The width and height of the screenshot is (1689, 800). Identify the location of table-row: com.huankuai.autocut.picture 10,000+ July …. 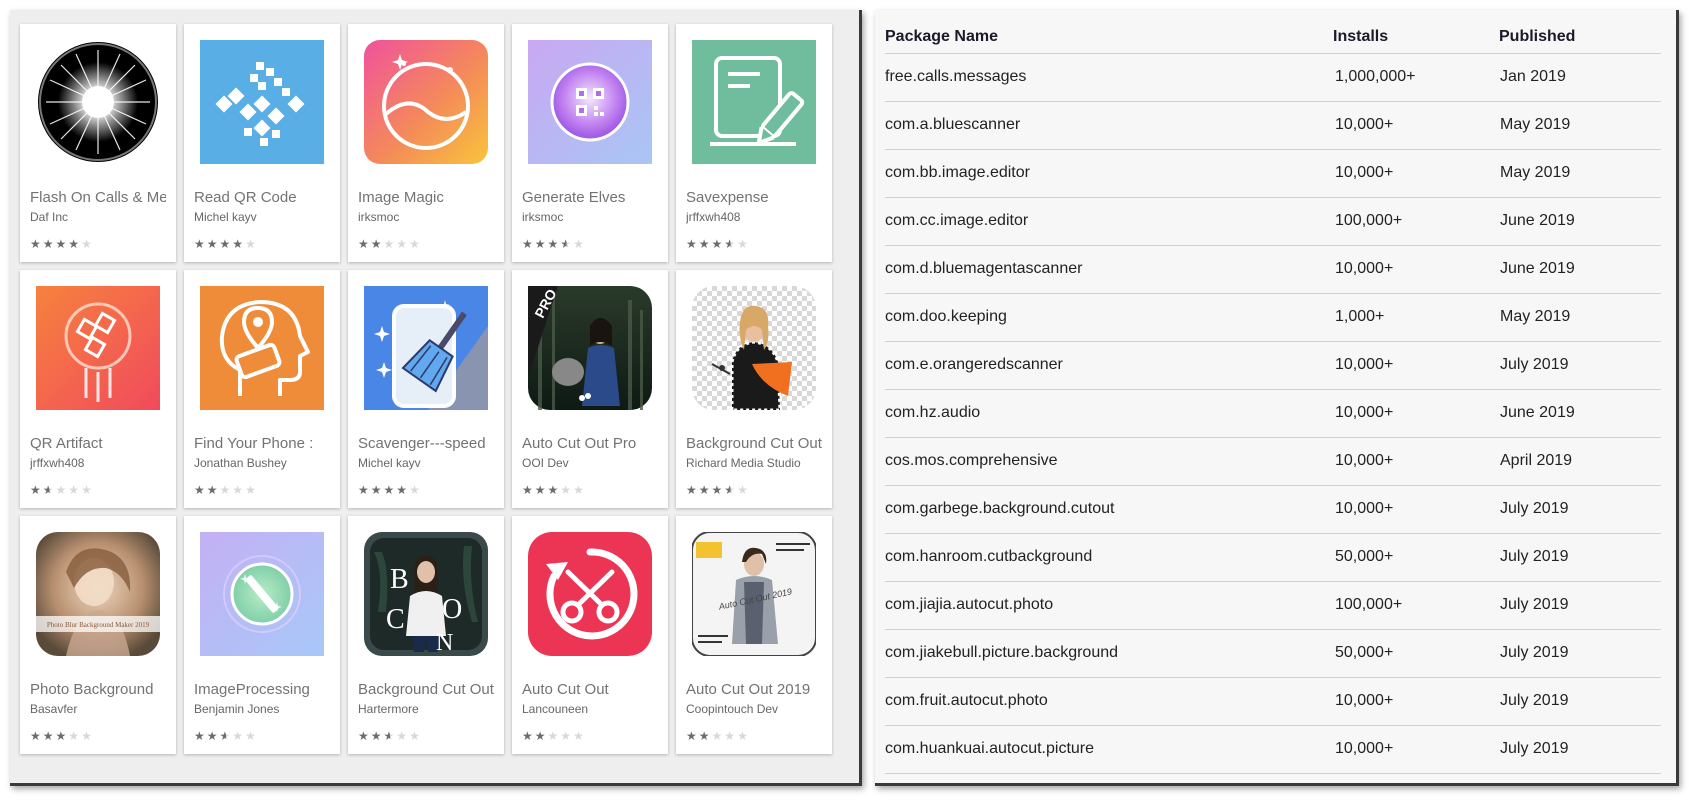
(1273, 749).